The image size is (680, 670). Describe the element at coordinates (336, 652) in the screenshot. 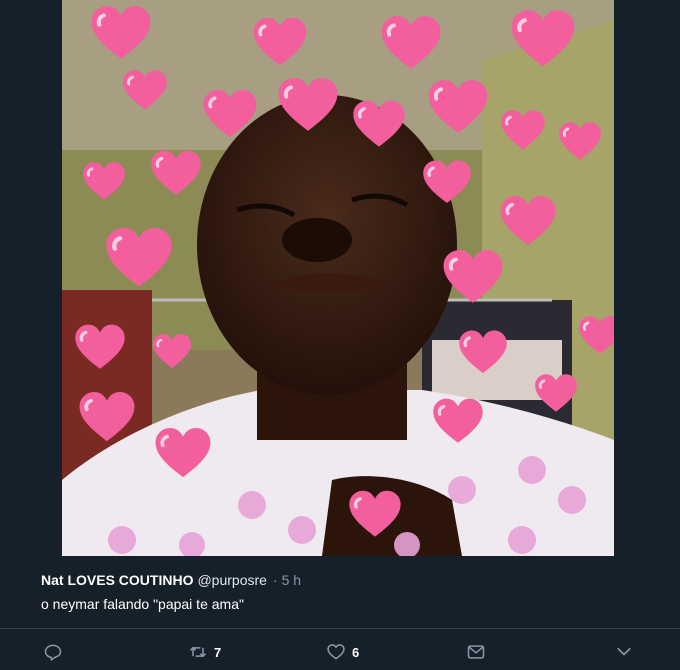

I see `heart-icon` at that location.